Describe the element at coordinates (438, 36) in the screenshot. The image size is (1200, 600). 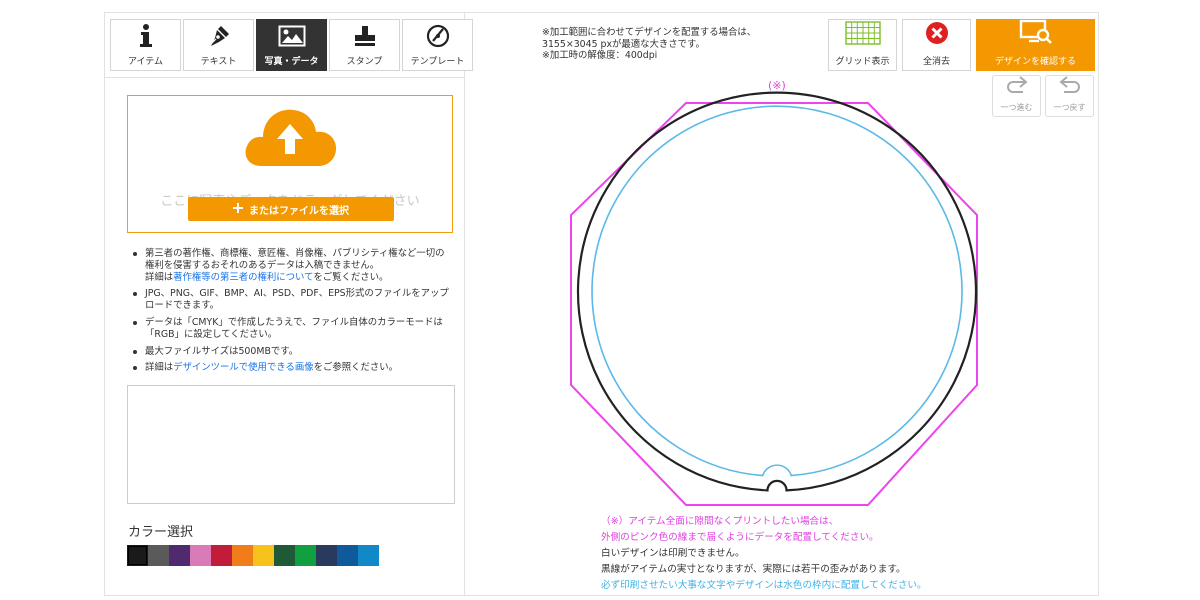
I see `template-icon` at that location.